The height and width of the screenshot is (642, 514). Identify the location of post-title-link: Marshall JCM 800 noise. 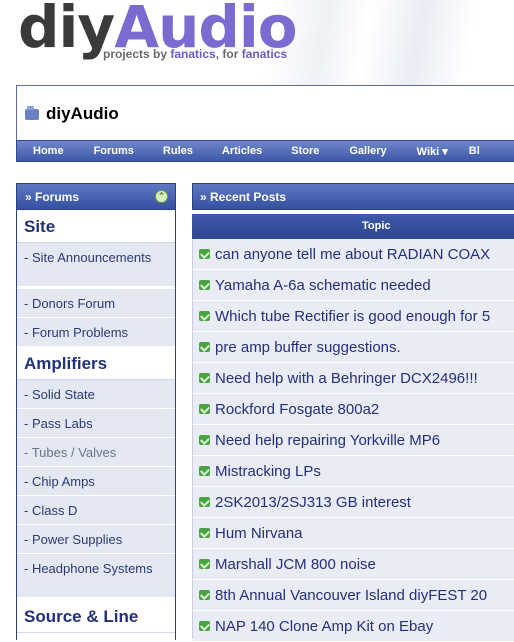
(295, 564).